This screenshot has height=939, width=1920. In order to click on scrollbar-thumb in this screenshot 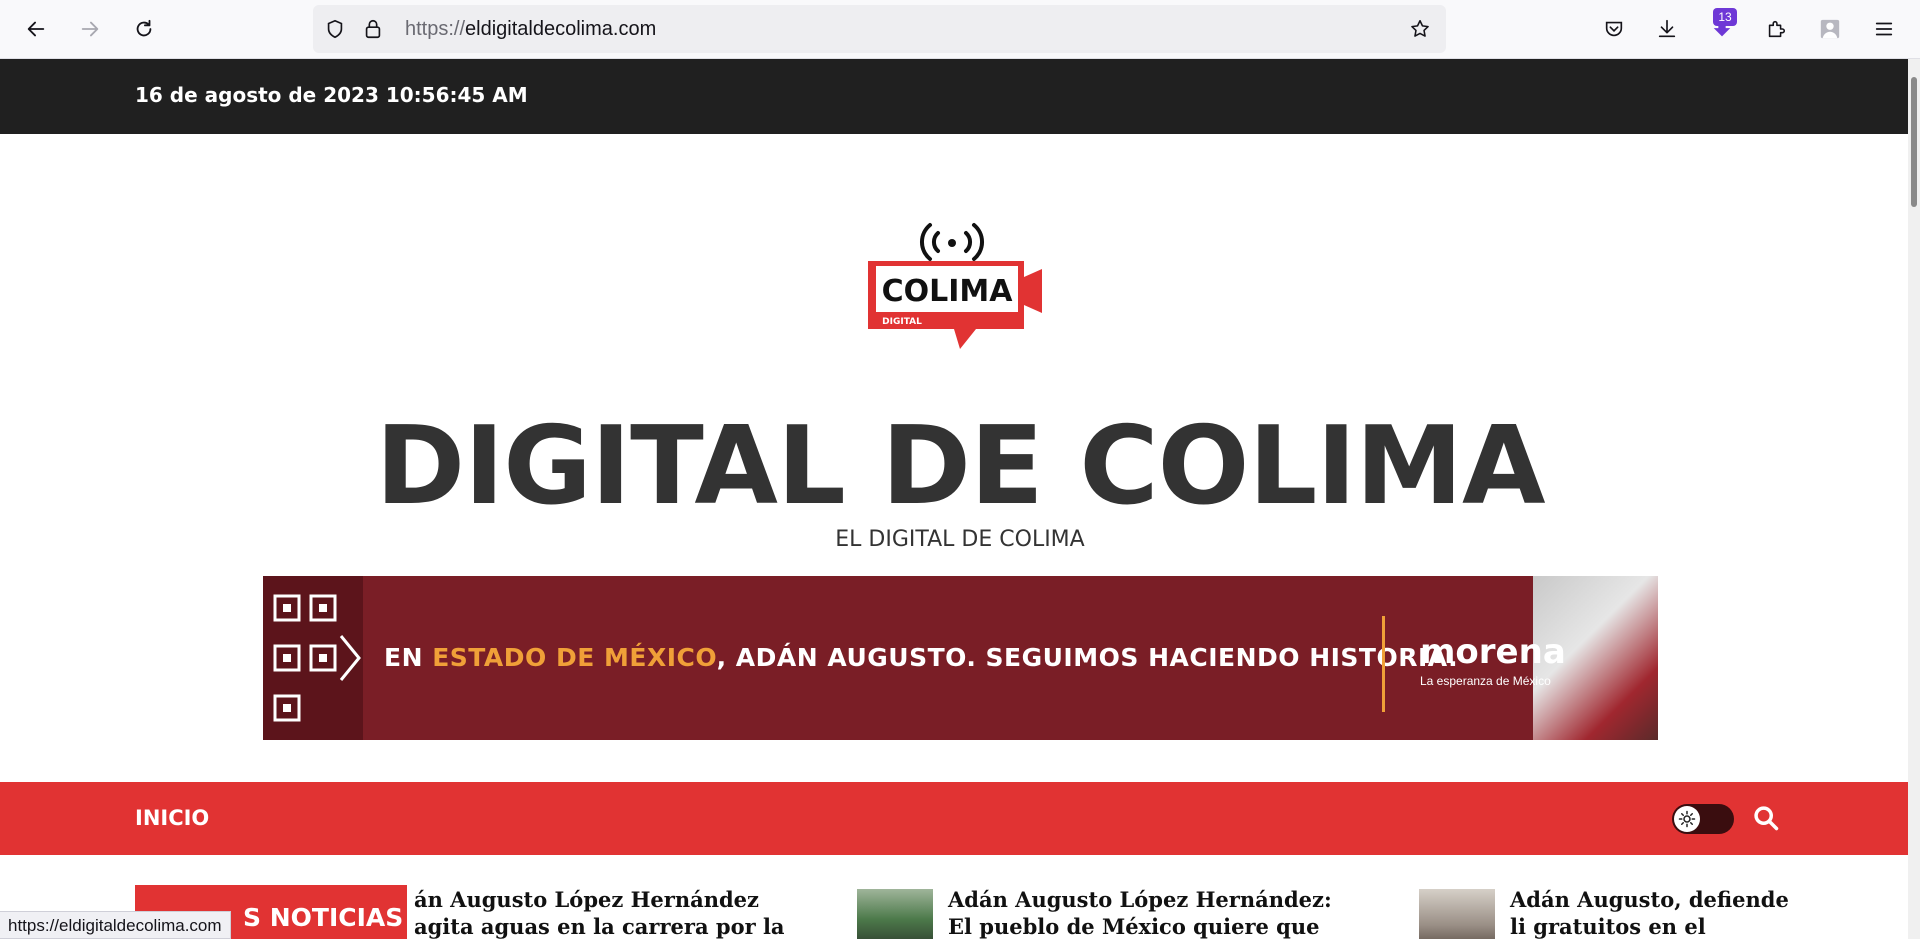, I will do `click(1914, 142)`.